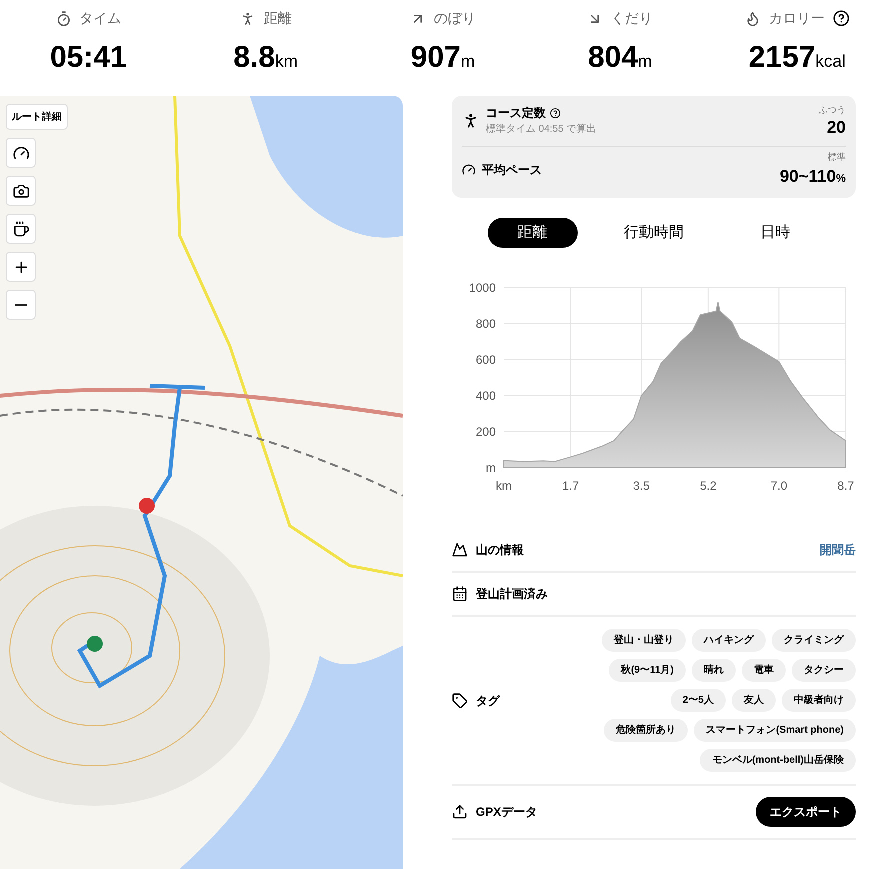 The width and height of the screenshot is (886, 869). Describe the element at coordinates (486, 396) in the screenshot. I see `axis-label: 400` at that location.